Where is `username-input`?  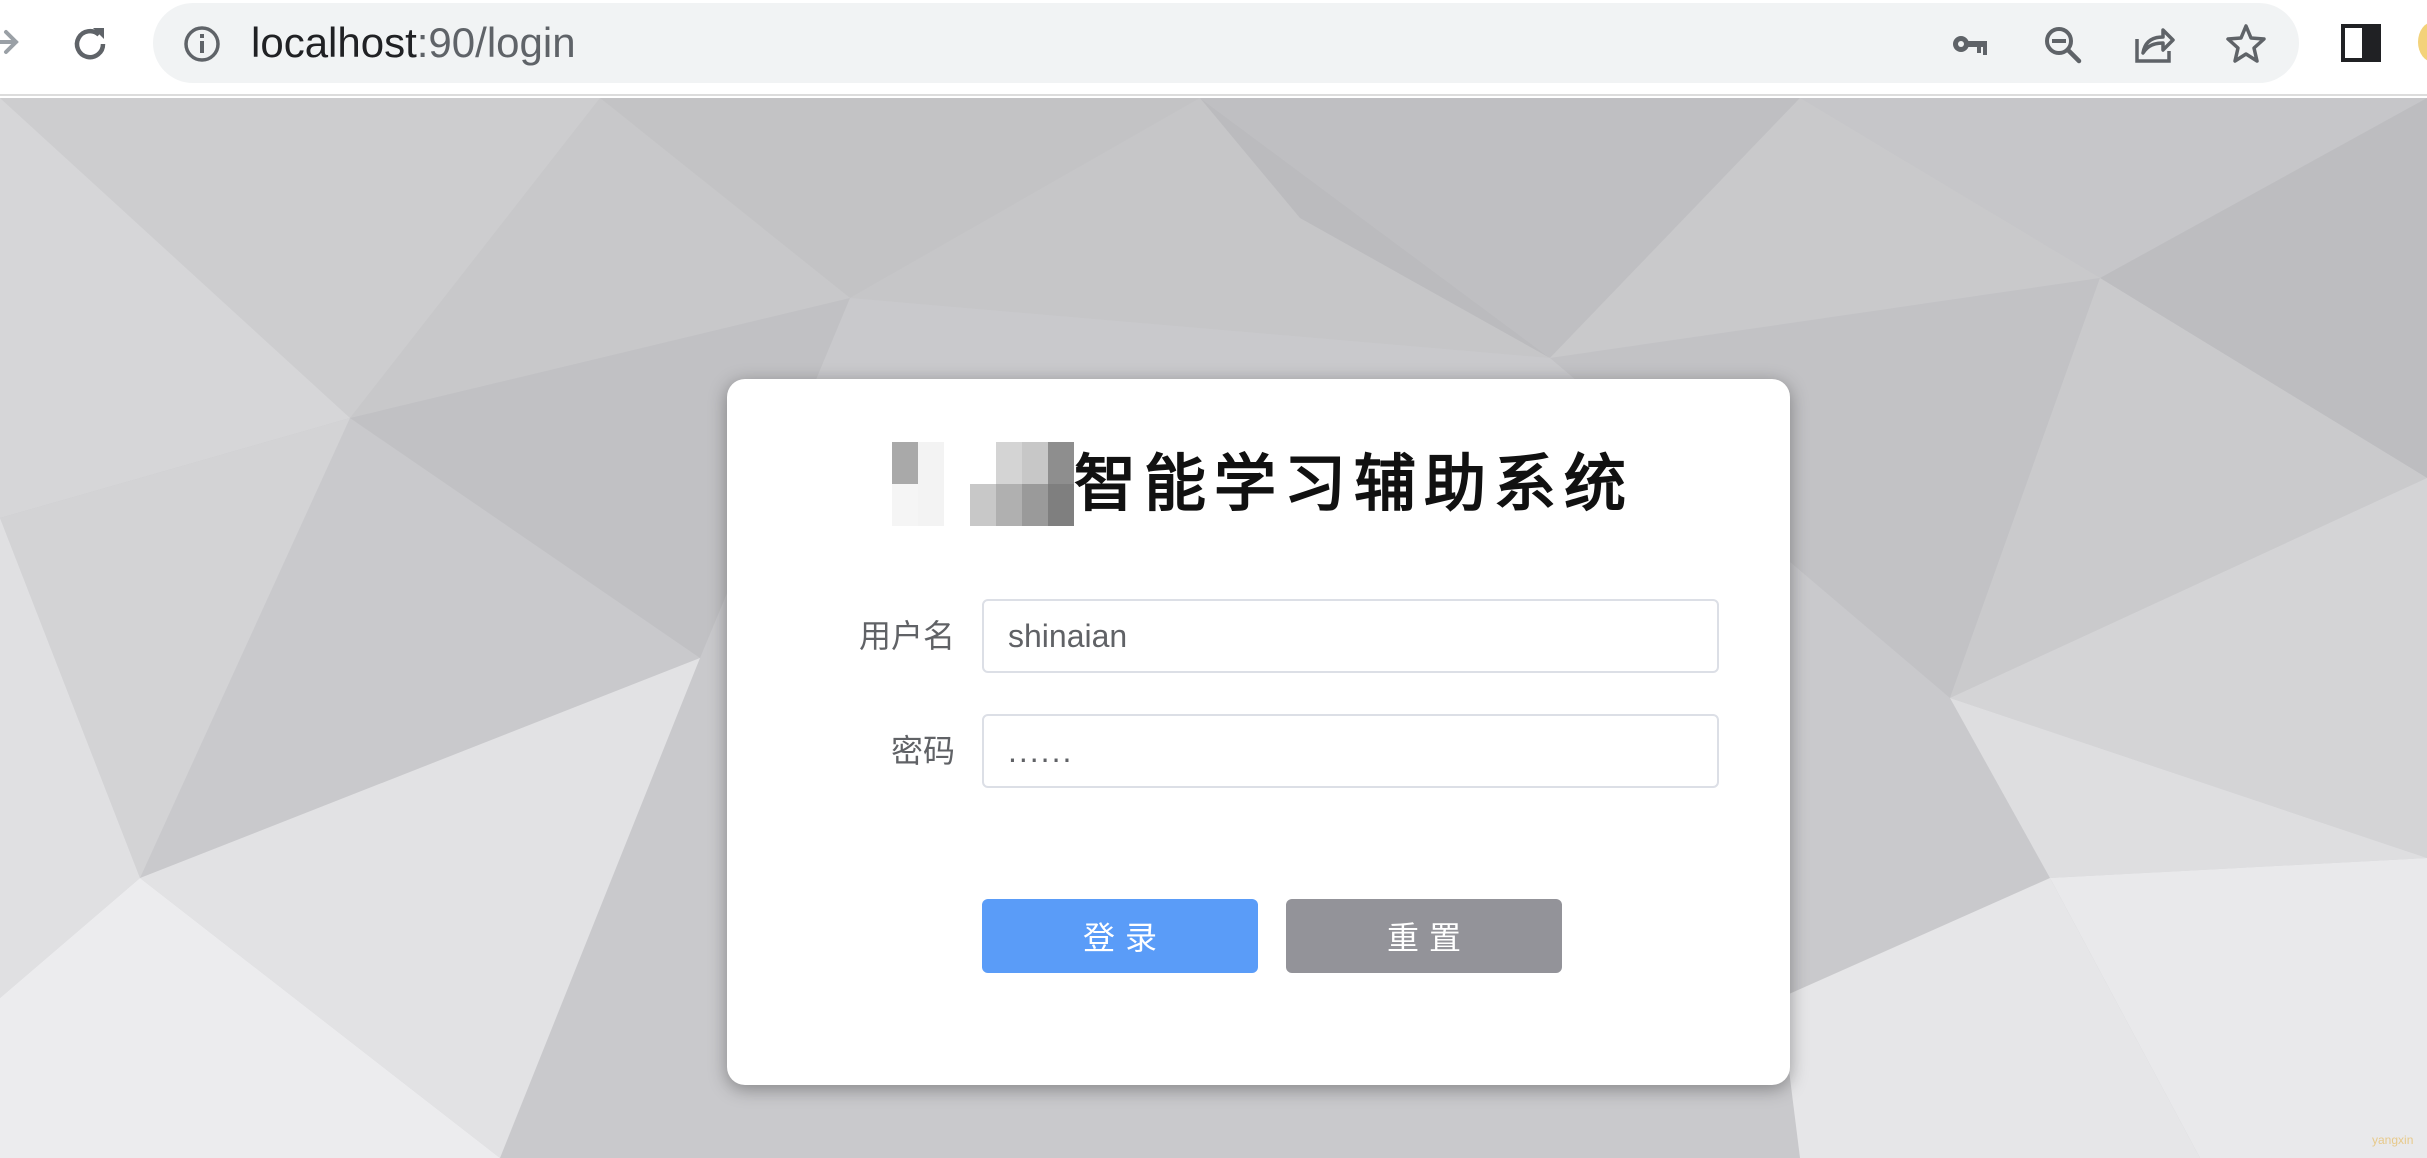 username-input is located at coordinates (1350, 636).